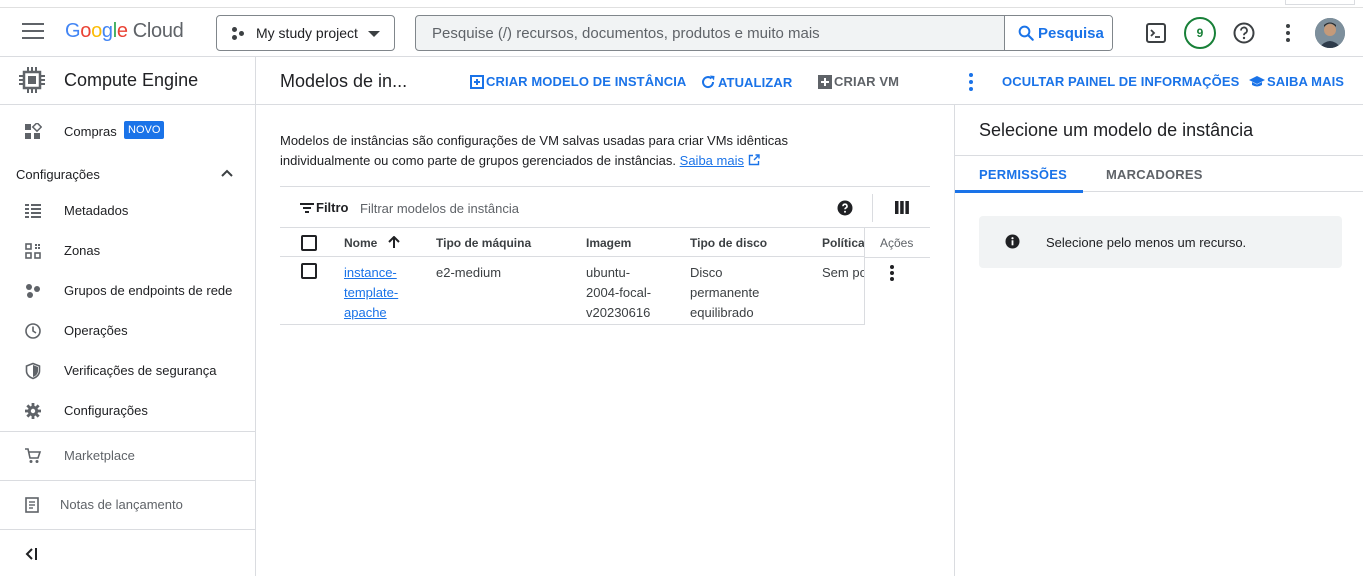  I want to click on sidebar-header: Compute Engine, so click(127, 81).